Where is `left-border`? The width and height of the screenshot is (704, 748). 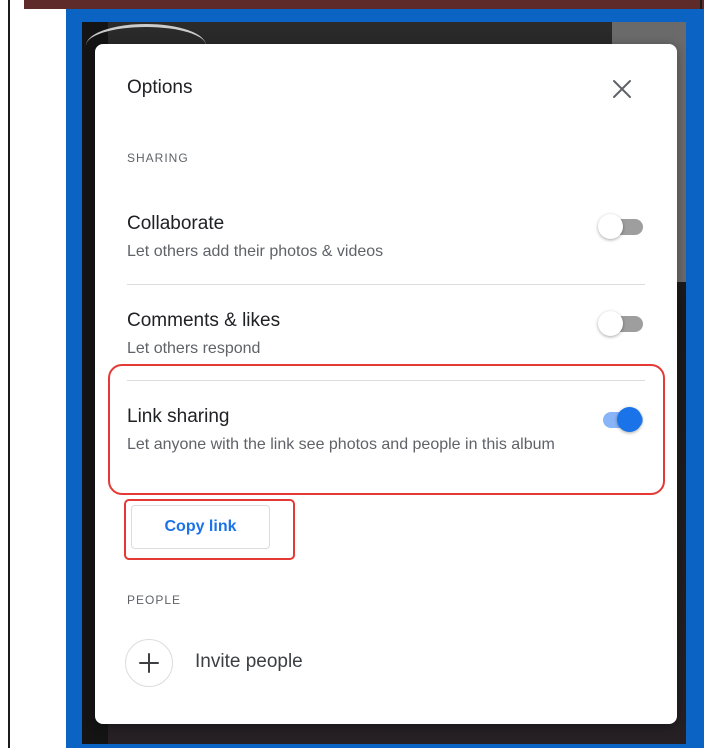 left-border is located at coordinates (9, 374).